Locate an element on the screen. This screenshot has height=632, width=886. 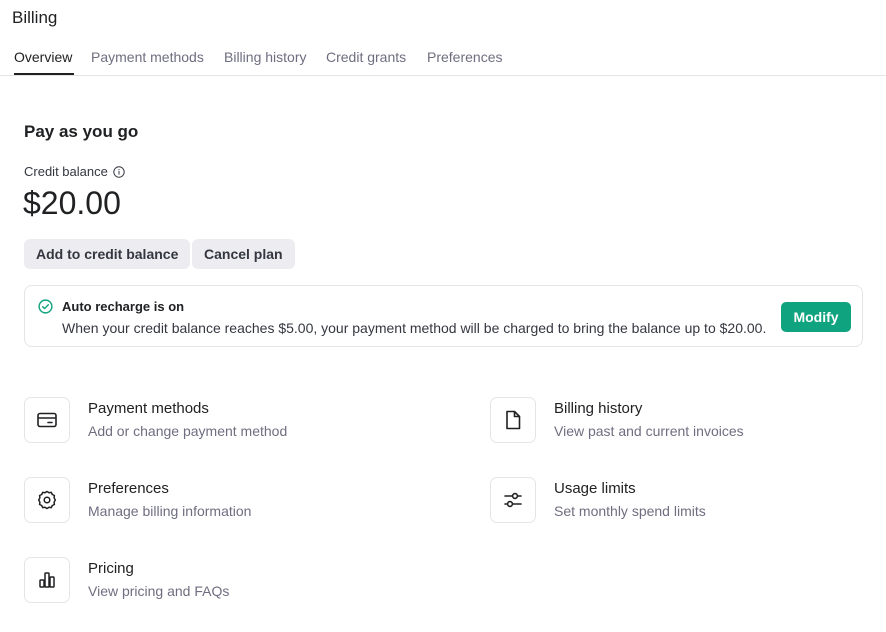
link-usage-limits: Usage limits Set monthly spend limits is located at coordinates (655, 502).